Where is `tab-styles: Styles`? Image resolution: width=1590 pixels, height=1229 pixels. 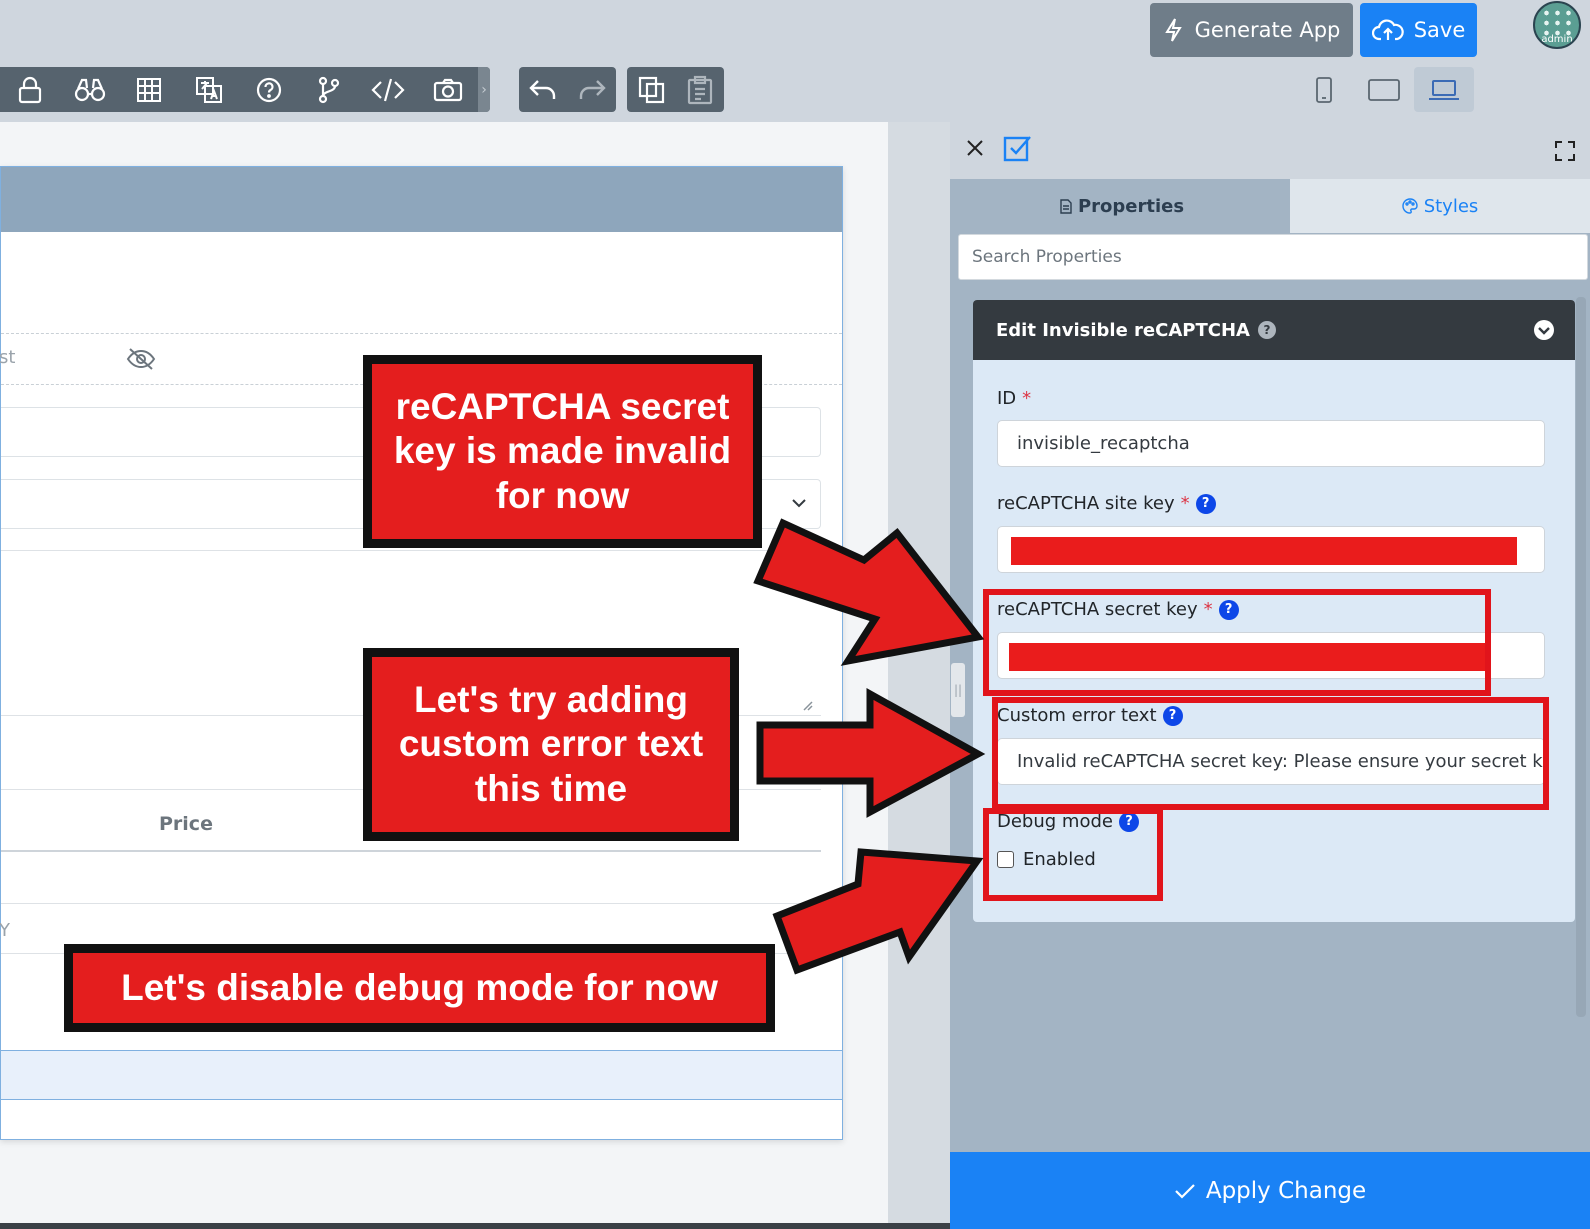
tab-styles: Styles is located at coordinates (1440, 206).